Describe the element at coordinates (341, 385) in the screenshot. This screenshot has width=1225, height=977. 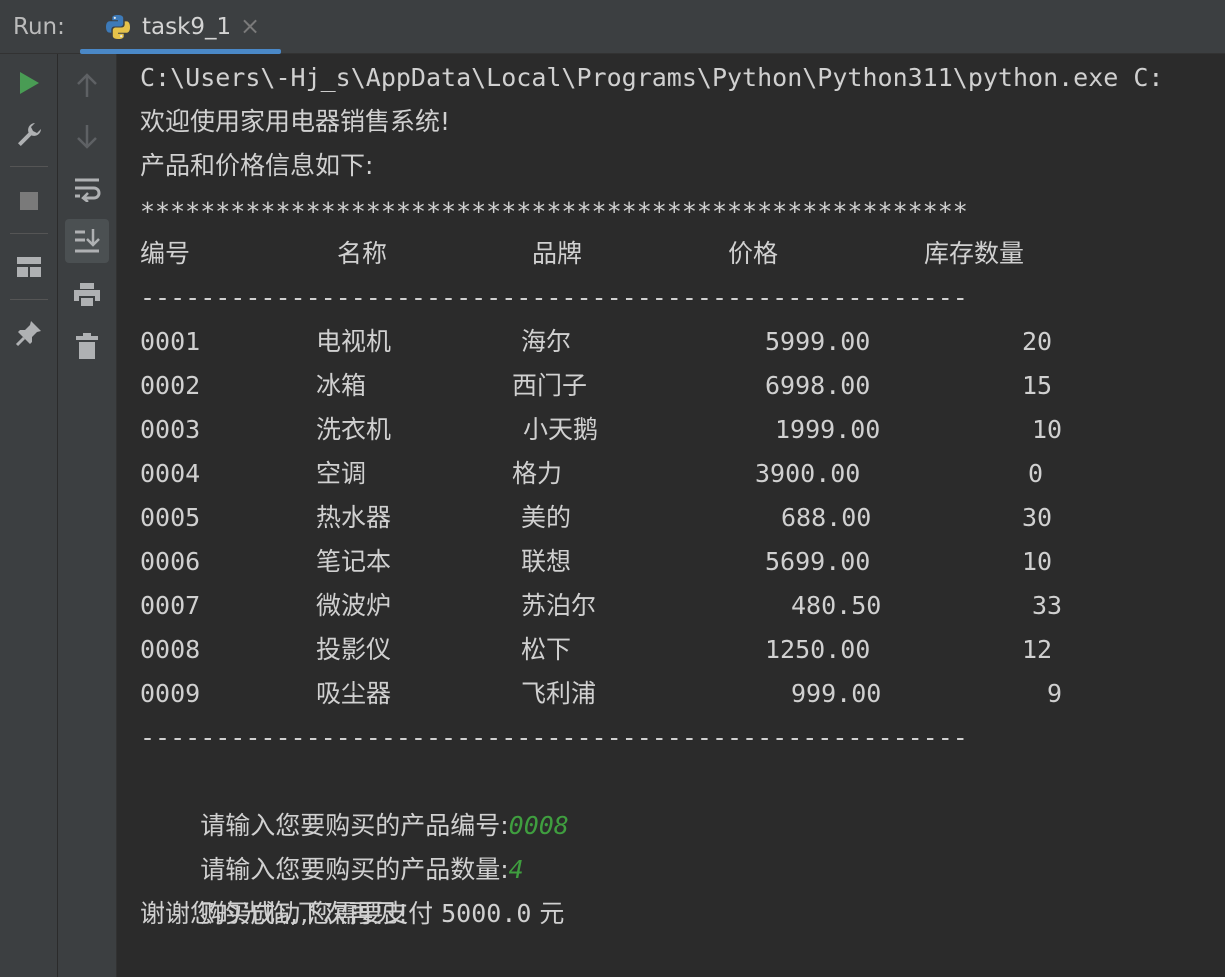
I see `row-name: 冰箱` at that location.